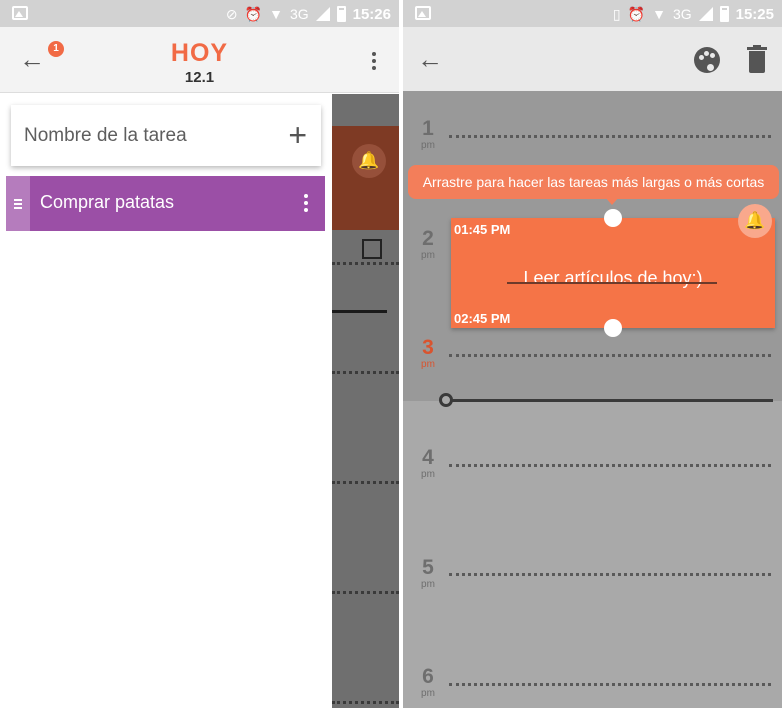 Image resolution: width=782 pixels, height=708 pixels. What do you see at coordinates (616, 14) in the screenshot?
I see `vibrate-icon: ▯` at bounding box center [616, 14].